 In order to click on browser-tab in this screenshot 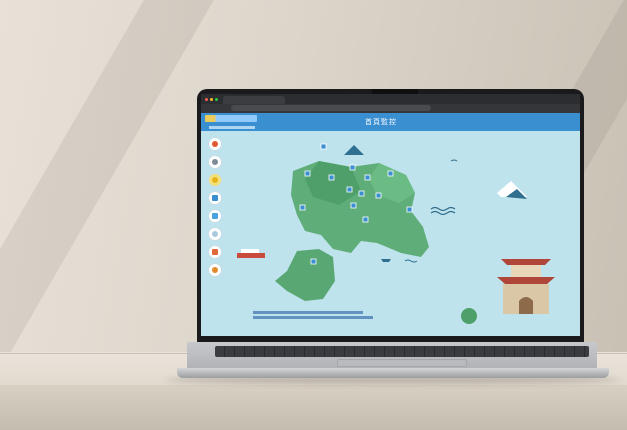, I will do `click(254, 100)`.